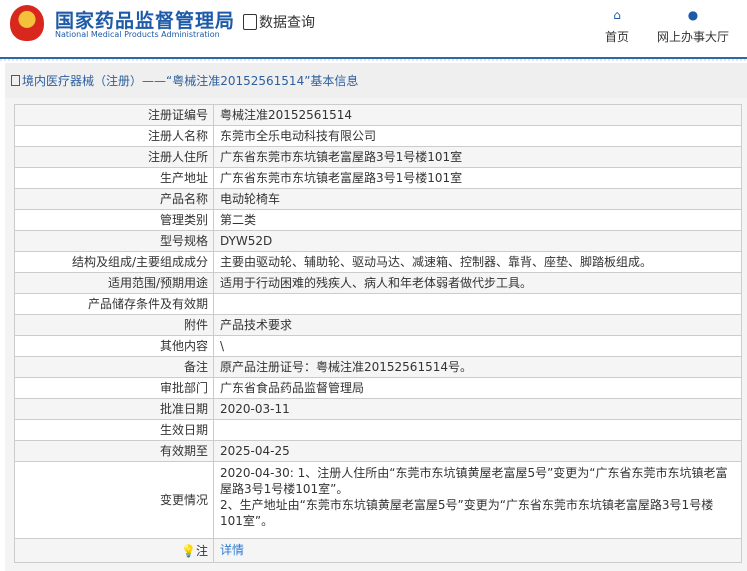 Image resolution: width=747 pixels, height=571 pixels. What do you see at coordinates (114, 550) in the screenshot?
I see `note-label-cell: 💡 注` at bounding box center [114, 550].